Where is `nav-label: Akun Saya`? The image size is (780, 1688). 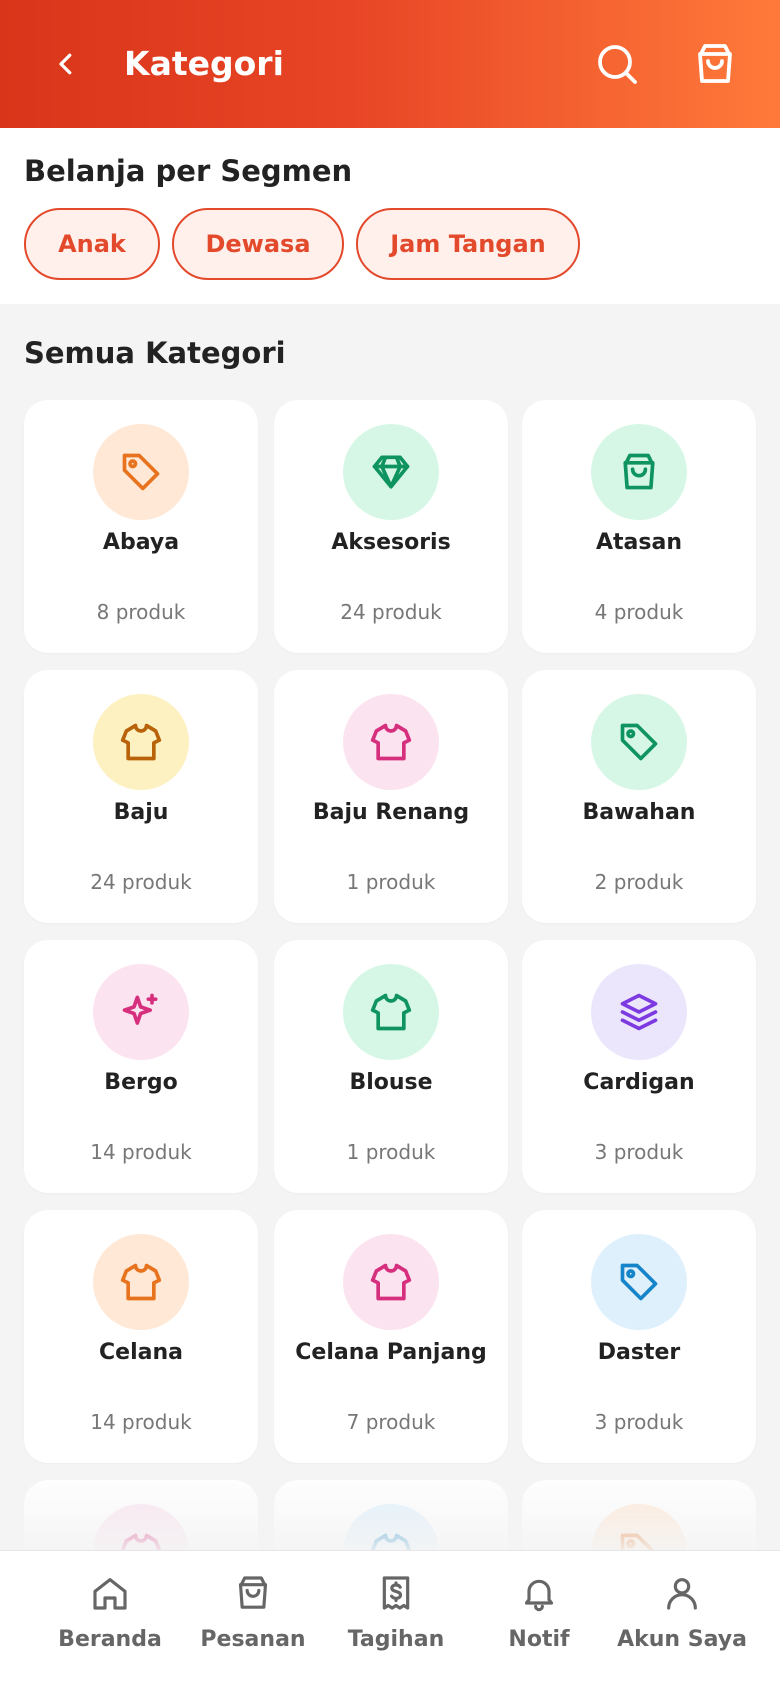
nav-label: Akun Saya is located at coordinates (682, 1639).